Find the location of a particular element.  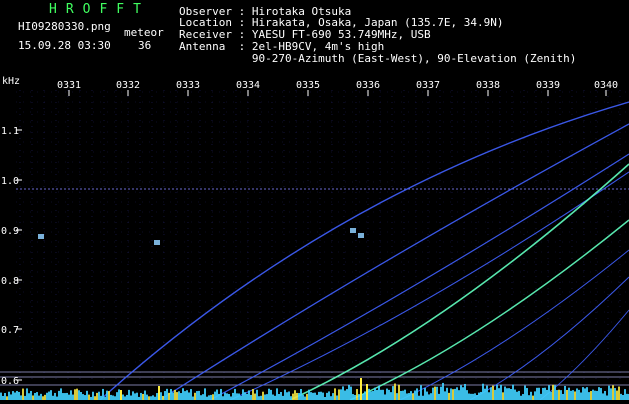

noise-spike is located at coordinates (159, 393).